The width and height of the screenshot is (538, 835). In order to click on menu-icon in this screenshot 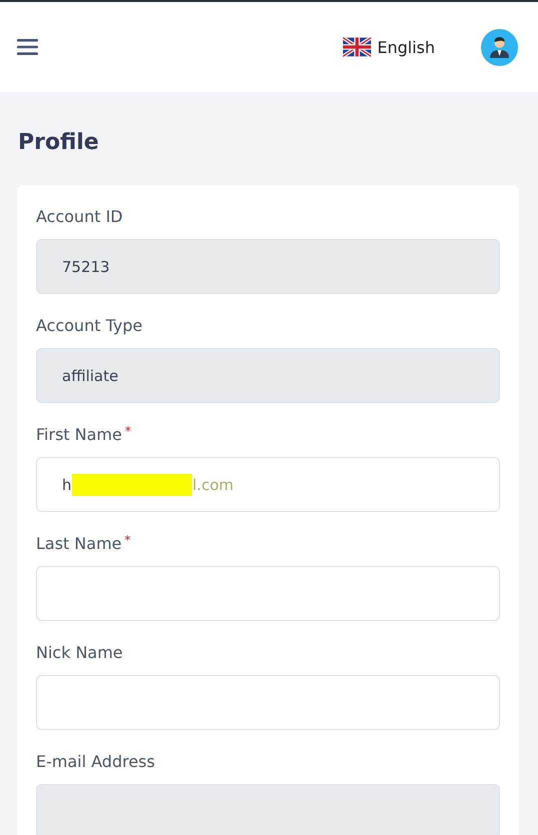, I will do `click(27, 47)`.